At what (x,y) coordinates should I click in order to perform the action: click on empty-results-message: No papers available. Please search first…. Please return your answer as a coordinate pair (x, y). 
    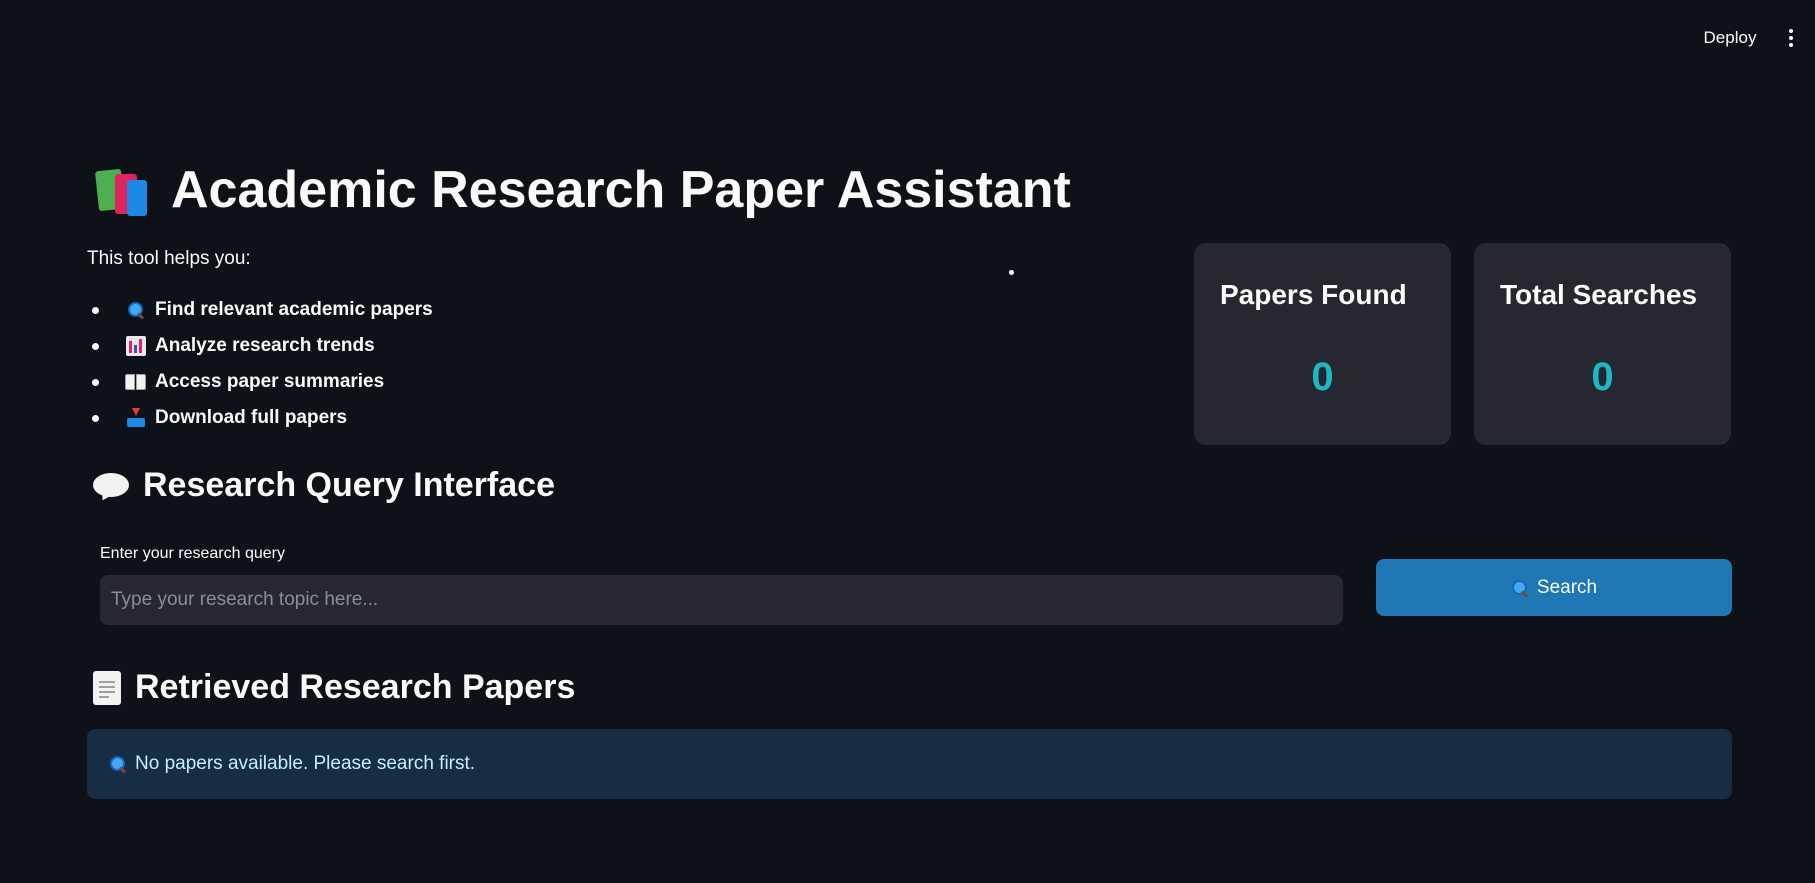
    Looking at the image, I should click on (305, 763).